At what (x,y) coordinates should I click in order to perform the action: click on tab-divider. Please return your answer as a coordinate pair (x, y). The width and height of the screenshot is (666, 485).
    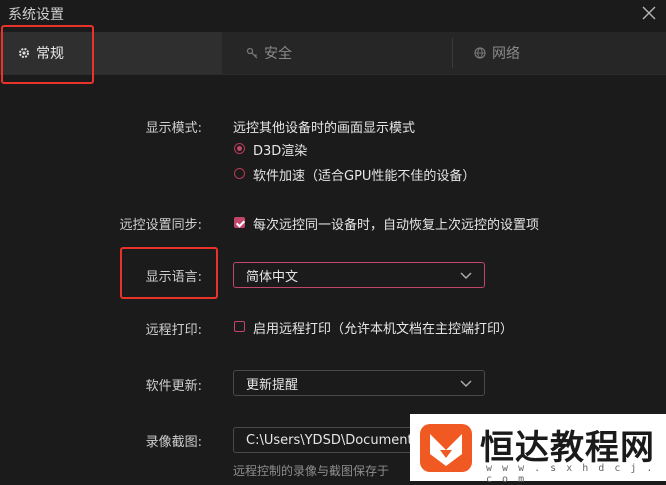
    Looking at the image, I should click on (452, 53).